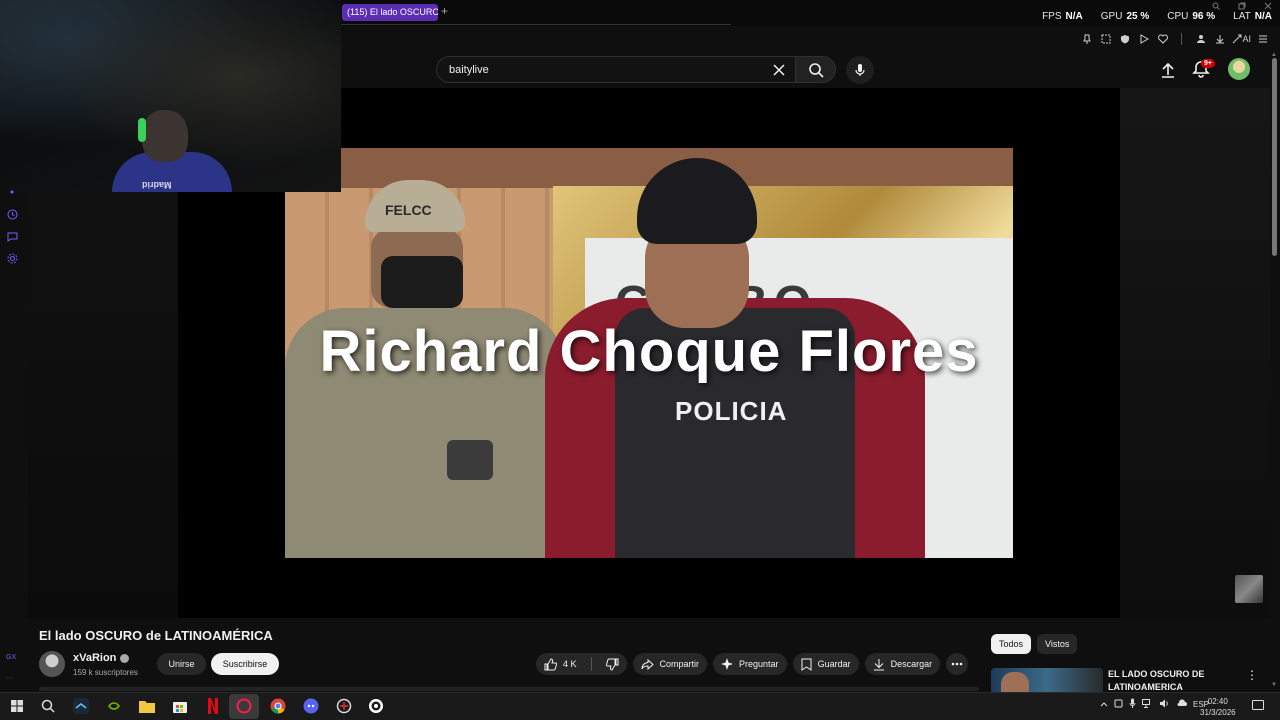  I want to click on clear-search-icon, so click(779, 70).